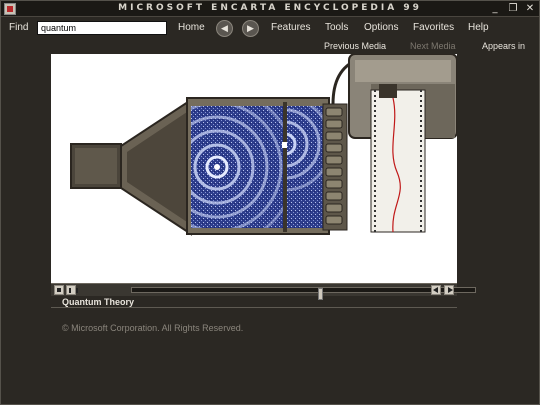 Image resolution: width=540 pixels, height=405 pixels. I want to click on window-title: MICROSOFT ENCARTA ENCYCLOPEDIA 99, so click(270, 8).